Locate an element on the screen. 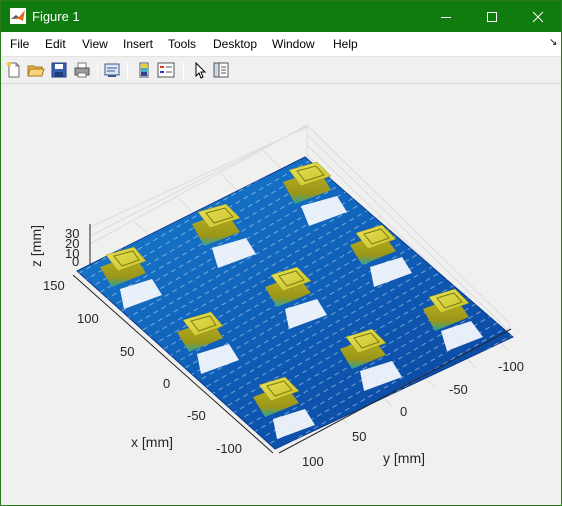  close-icon is located at coordinates (538, 16).